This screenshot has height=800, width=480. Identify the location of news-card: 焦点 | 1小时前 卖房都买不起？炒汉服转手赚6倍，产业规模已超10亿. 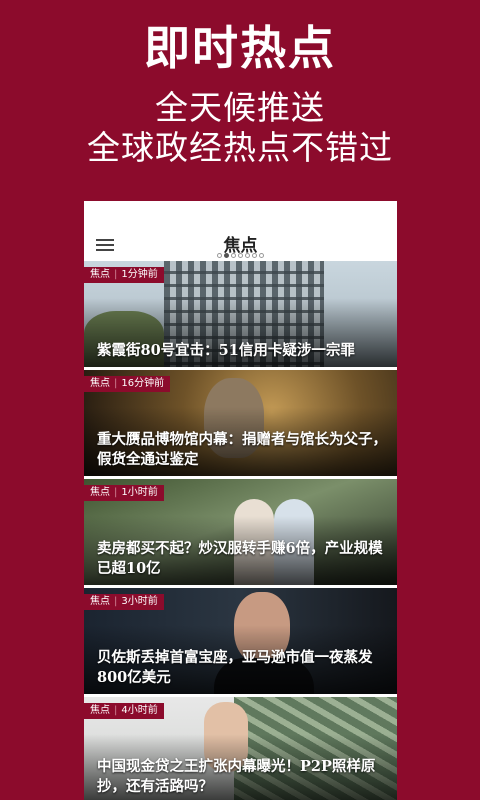
(240, 532).